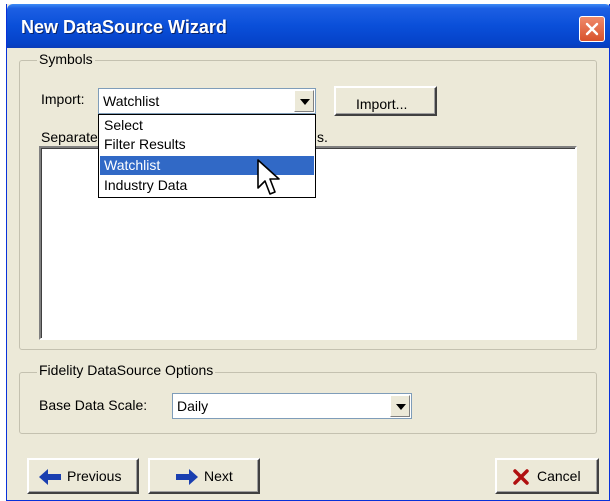 The height and width of the screenshot is (501, 610). I want to click on cancel-button: Cancel, so click(547, 476).